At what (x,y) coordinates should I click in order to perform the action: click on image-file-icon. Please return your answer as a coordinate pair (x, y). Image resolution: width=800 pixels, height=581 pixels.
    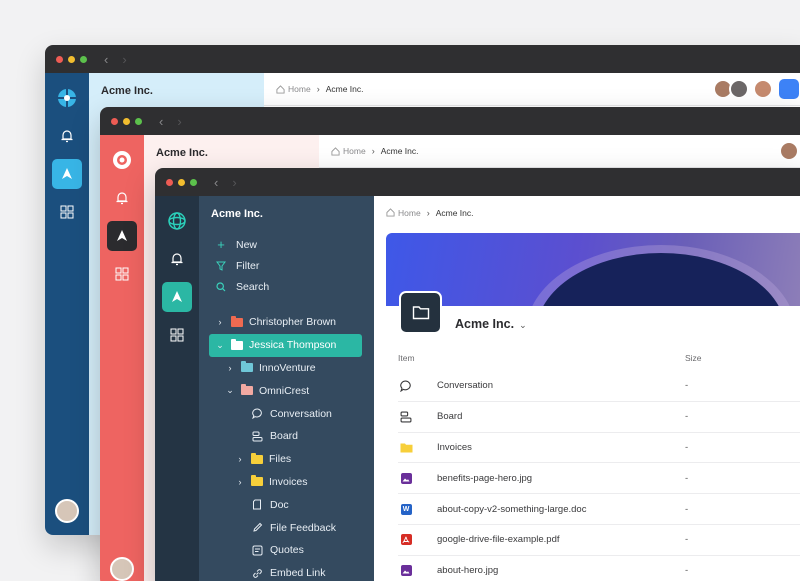
    Looking at the image, I should click on (406, 571).